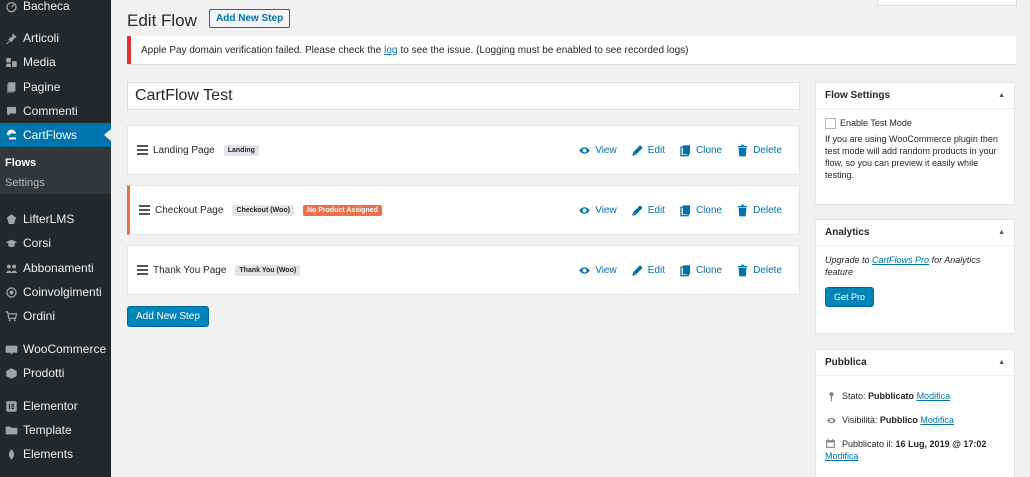 This screenshot has height=477, width=1030. I want to click on step-type-badge: Thank You (Woo), so click(268, 270).